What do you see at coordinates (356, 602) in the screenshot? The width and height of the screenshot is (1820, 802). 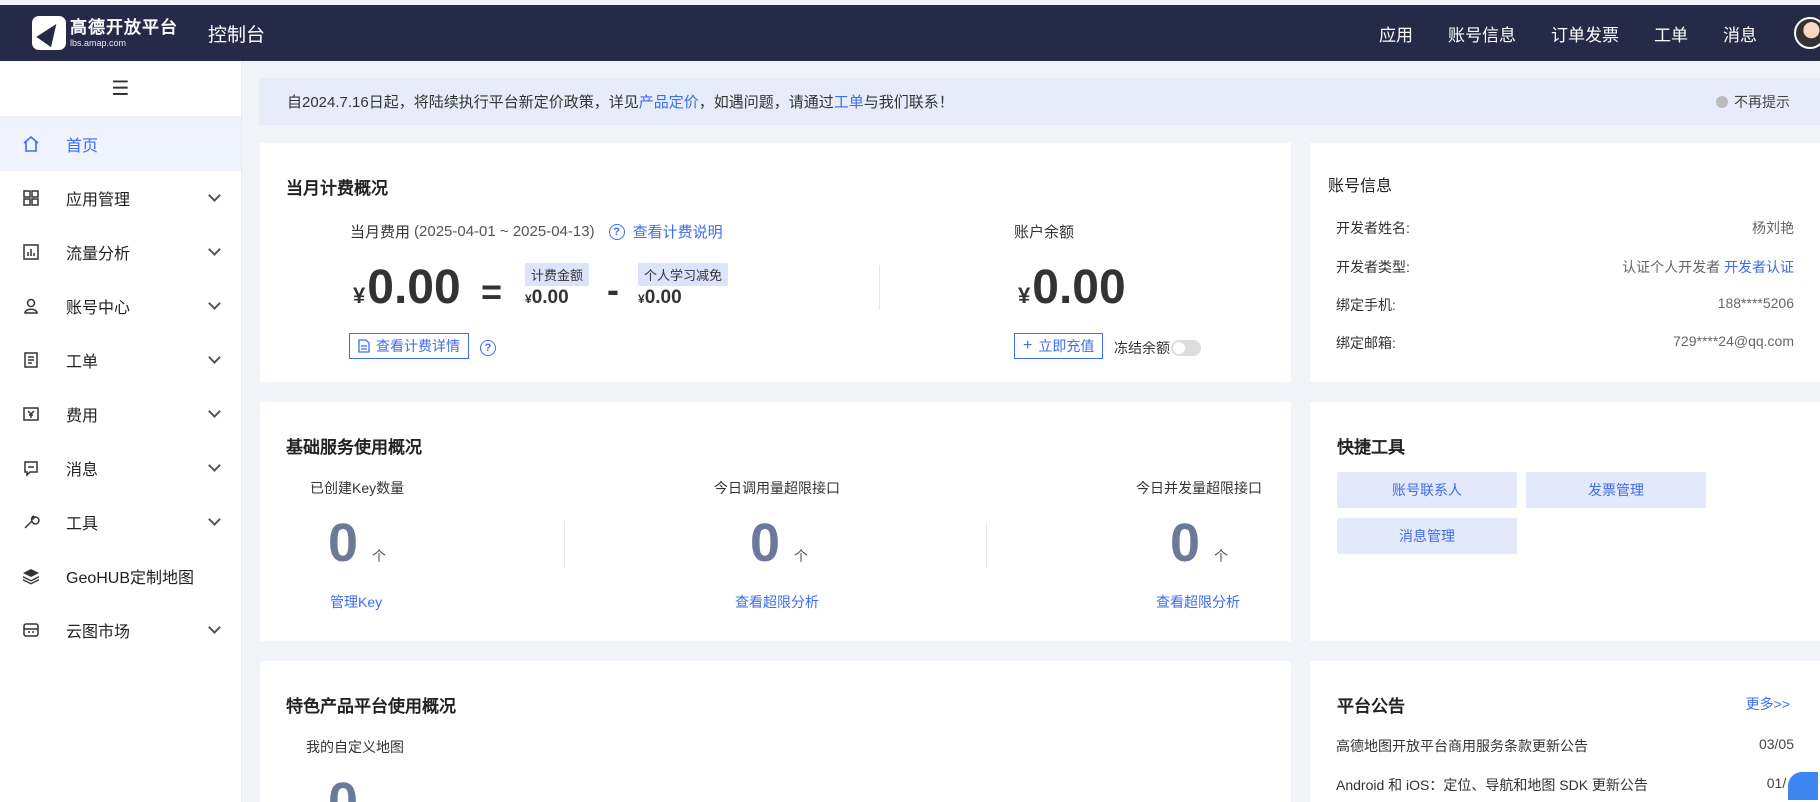 I see `manage-key-link: 管理Key` at bounding box center [356, 602].